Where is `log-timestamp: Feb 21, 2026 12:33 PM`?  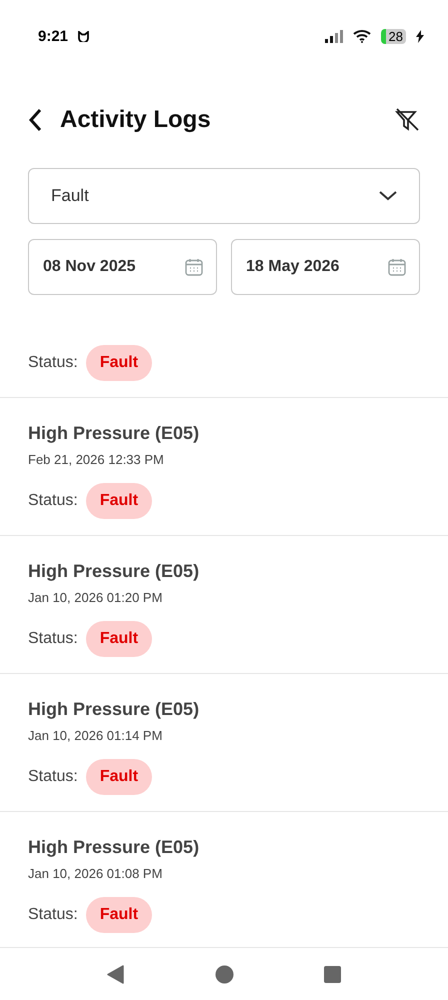
log-timestamp: Feb 21, 2026 12:33 PM is located at coordinates (96, 459).